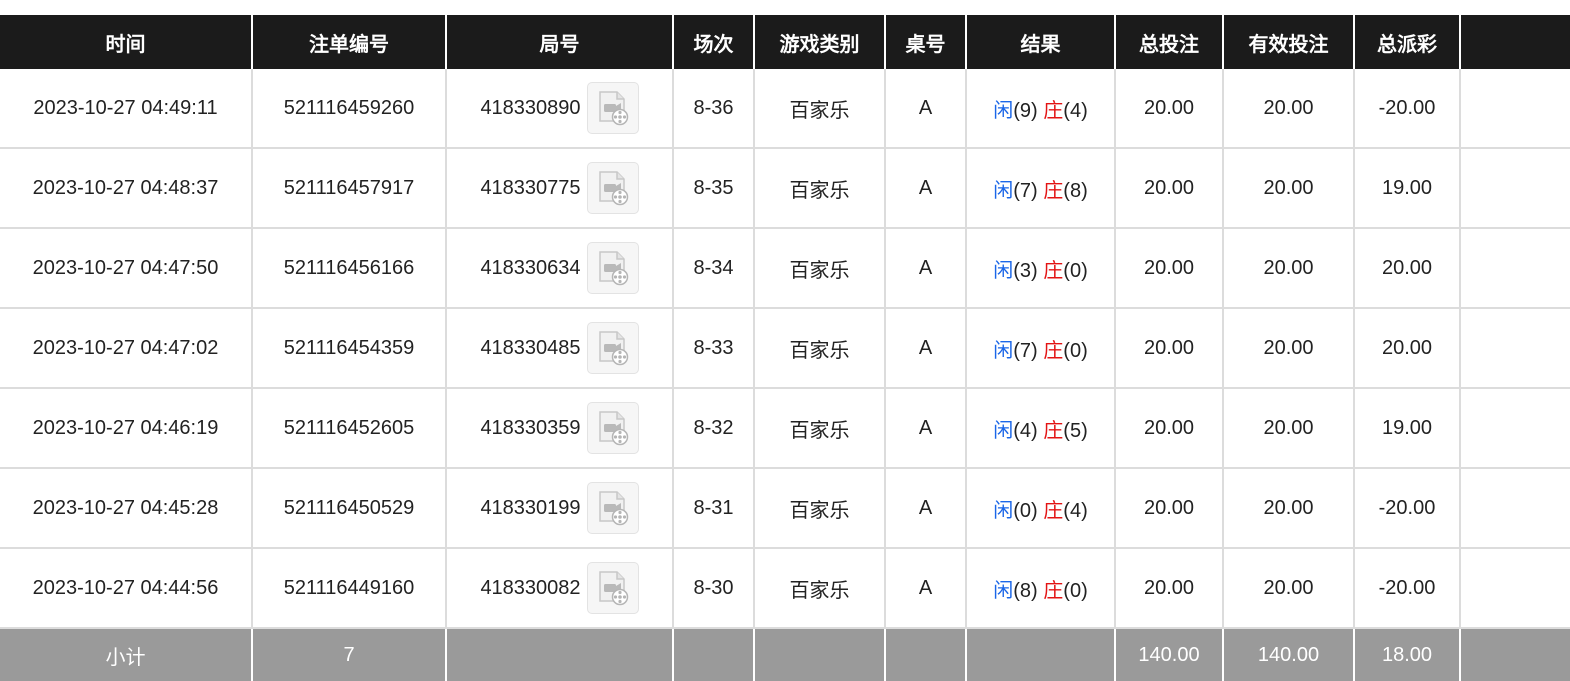 This screenshot has height=681, width=1570. Describe the element at coordinates (349, 42) in the screenshot. I see `column-header-bet-id: 注单编号` at that location.